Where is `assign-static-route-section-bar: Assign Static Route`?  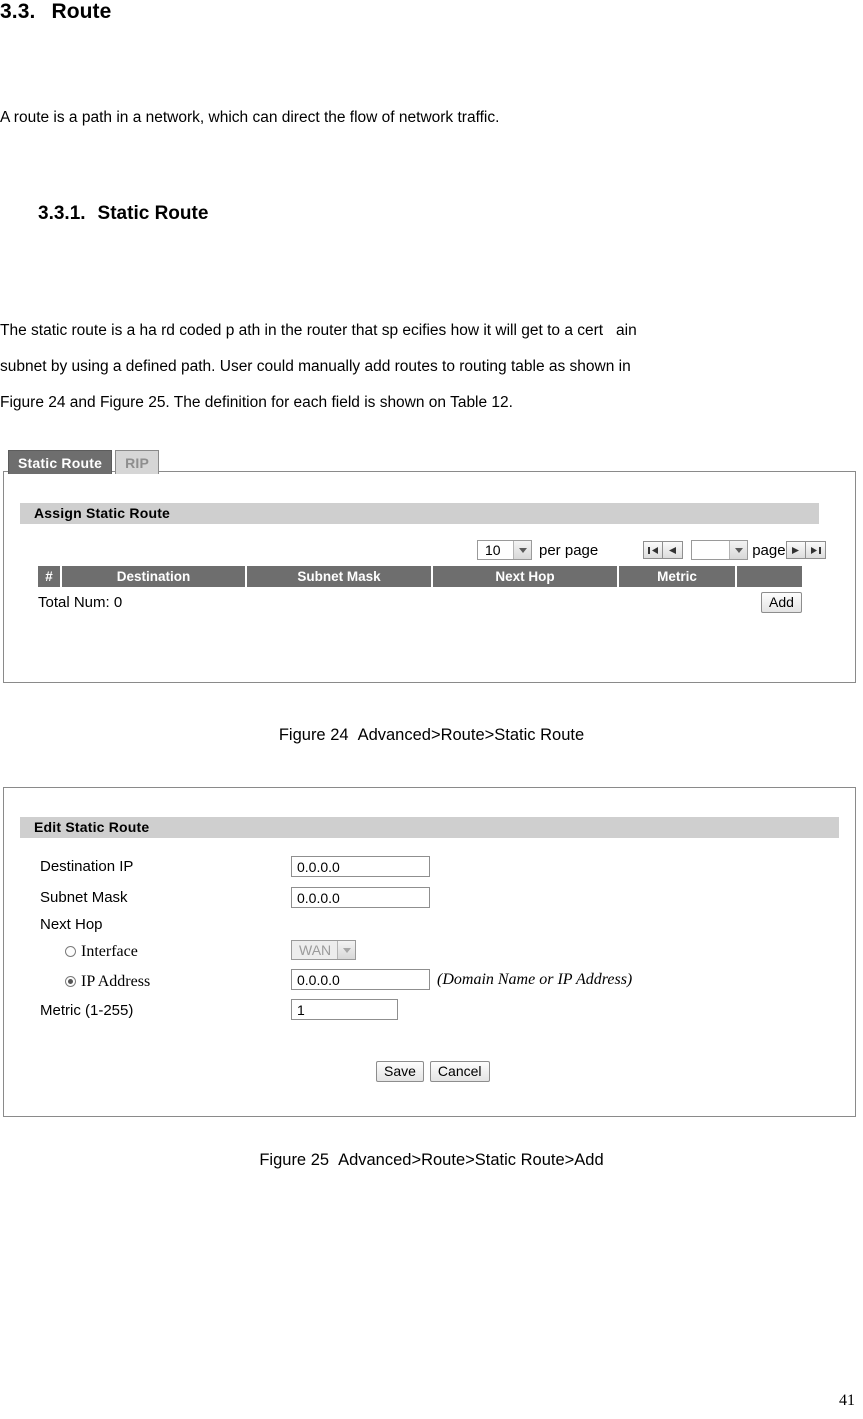 assign-static-route-section-bar: Assign Static Route is located at coordinates (419, 513).